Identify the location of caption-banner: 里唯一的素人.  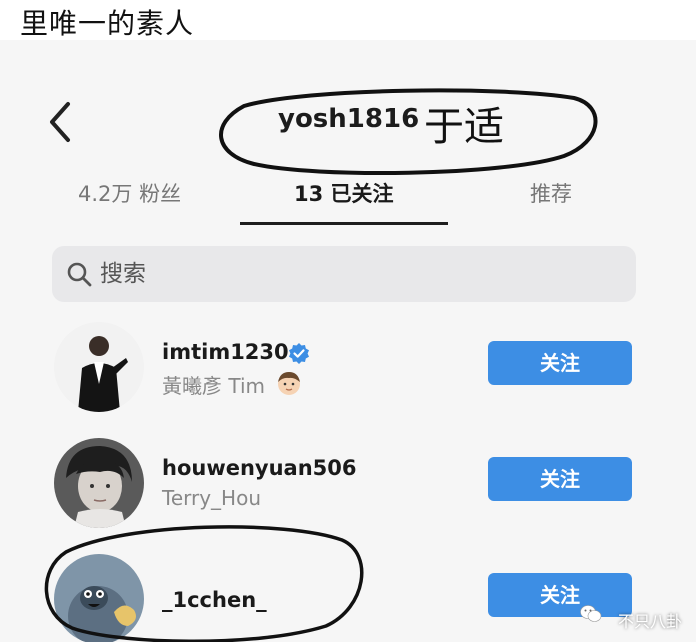
(348, 20).